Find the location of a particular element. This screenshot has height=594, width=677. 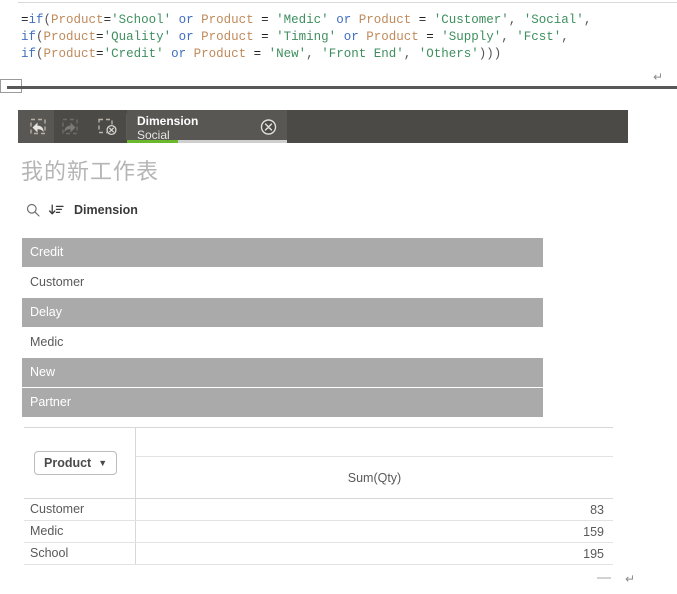

pivot-table-header-spacer is located at coordinates (374, 442).